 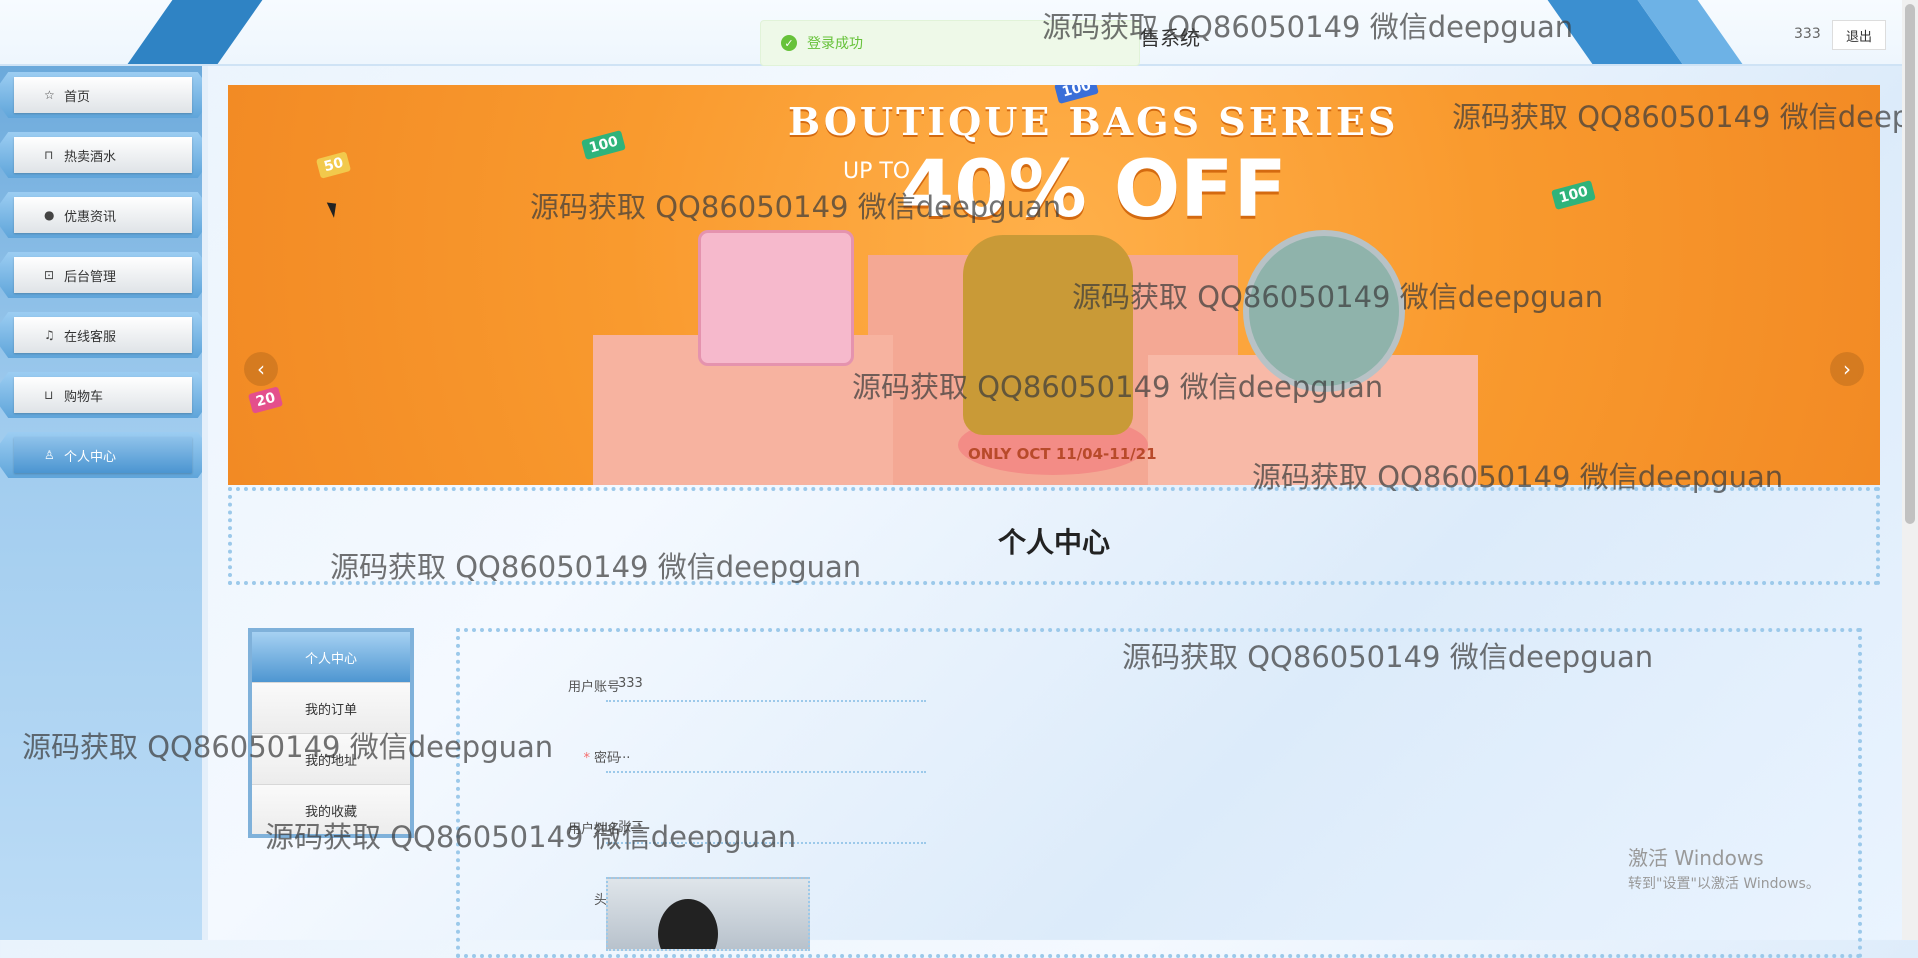 I want to click on sidebar-item-hot-drinks: ⊓ 热卖酒水, so click(x=103, y=155).